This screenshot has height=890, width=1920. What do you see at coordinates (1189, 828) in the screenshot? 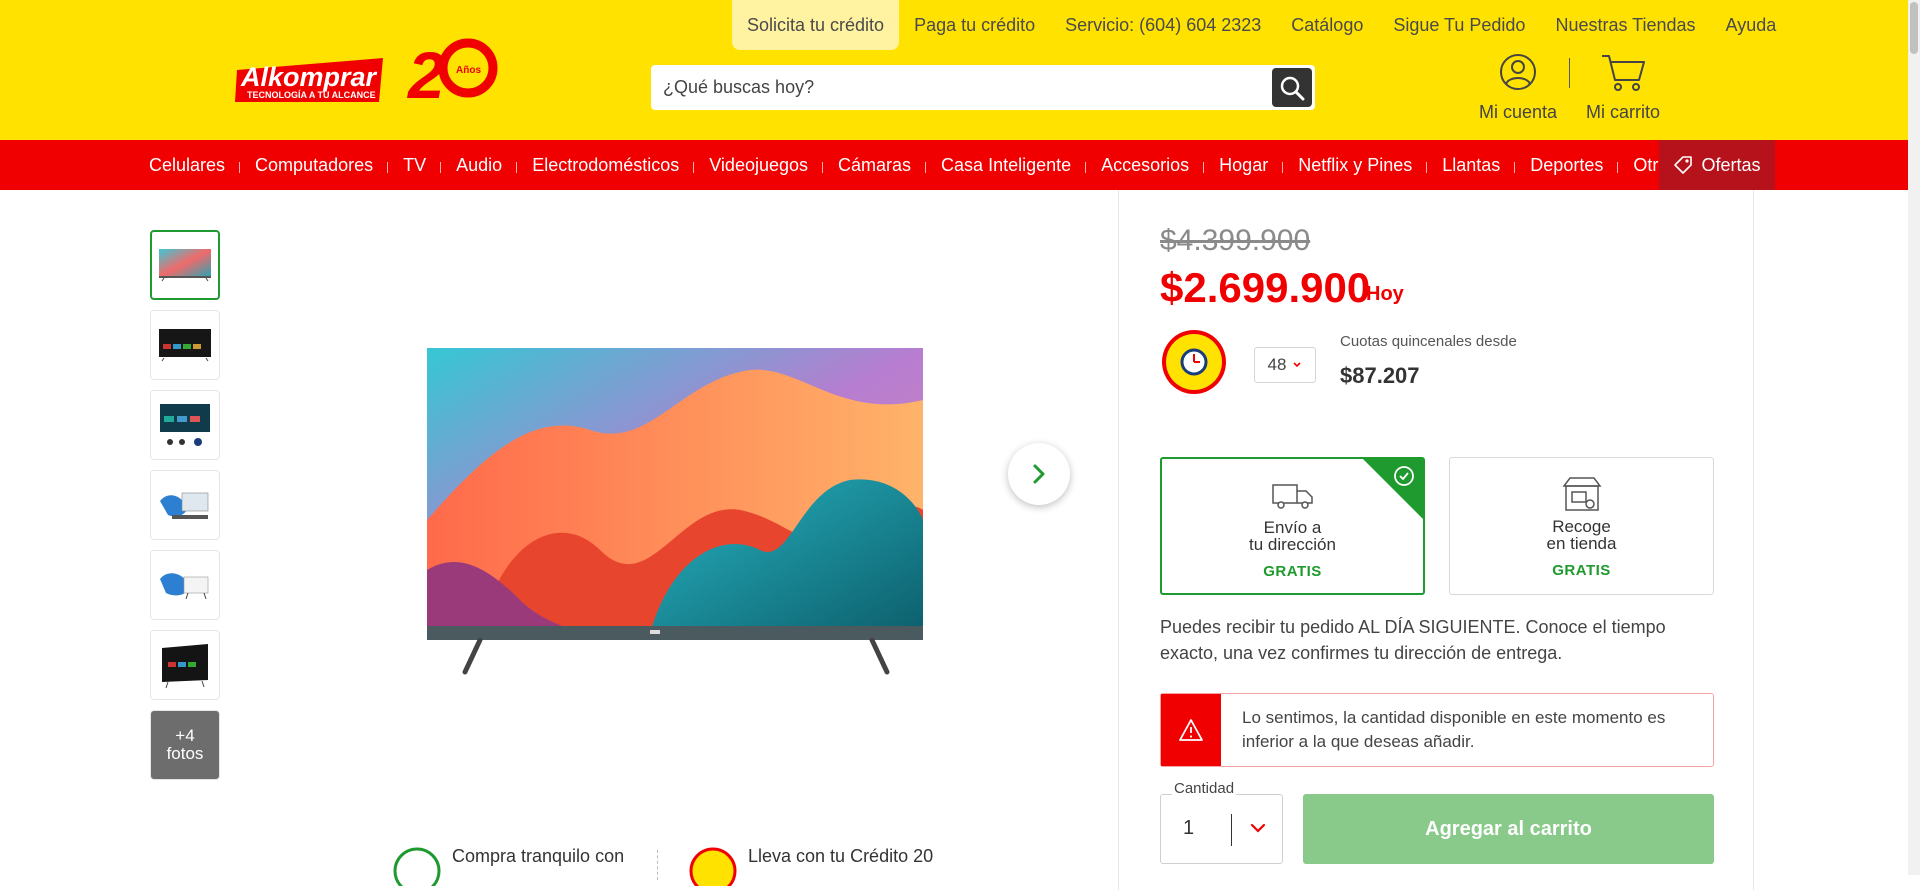
I see `quantity-value: 1` at bounding box center [1189, 828].